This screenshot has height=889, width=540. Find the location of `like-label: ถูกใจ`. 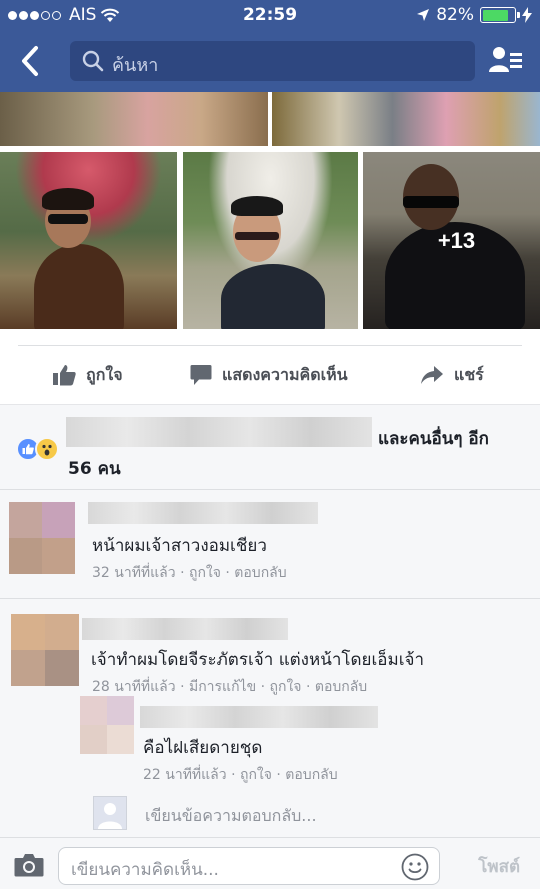

like-label: ถูกใจ is located at coordinates (104, 374).